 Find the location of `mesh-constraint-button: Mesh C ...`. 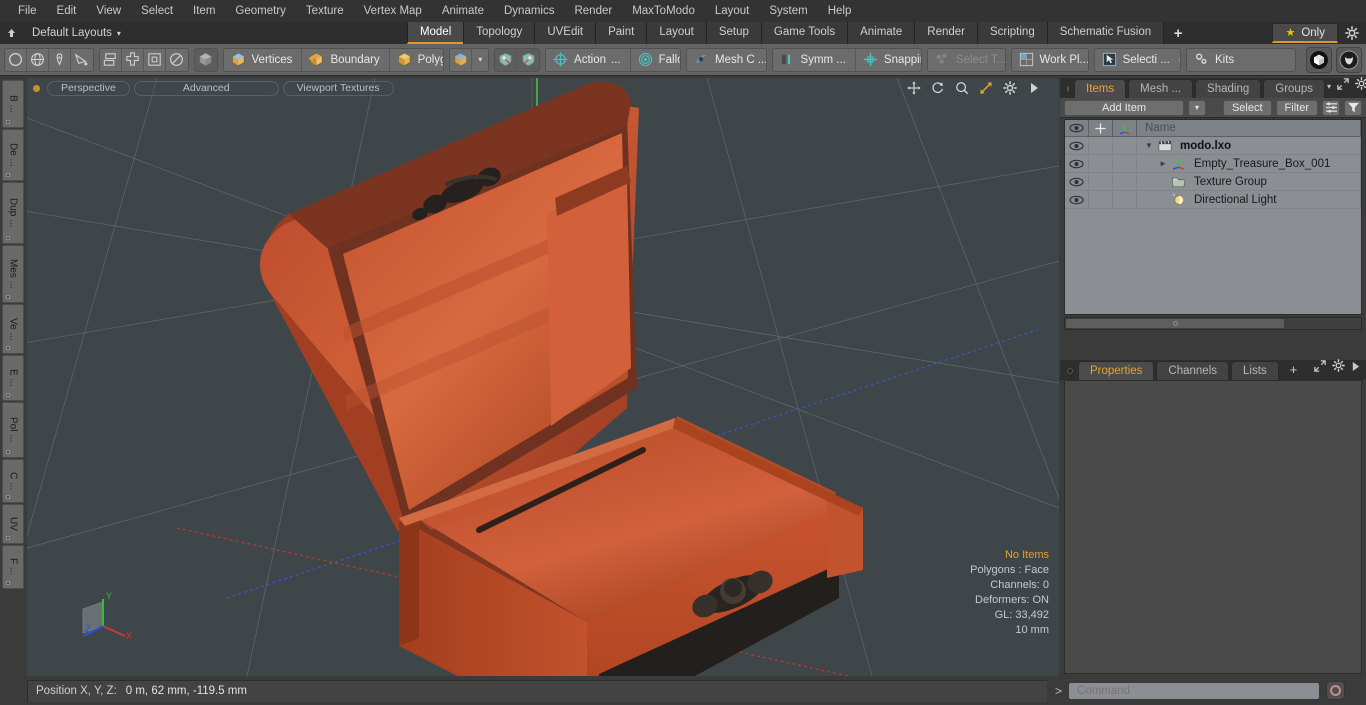

mesh-constraint-button: Mesh C ... is located at coordinates (726, 60).